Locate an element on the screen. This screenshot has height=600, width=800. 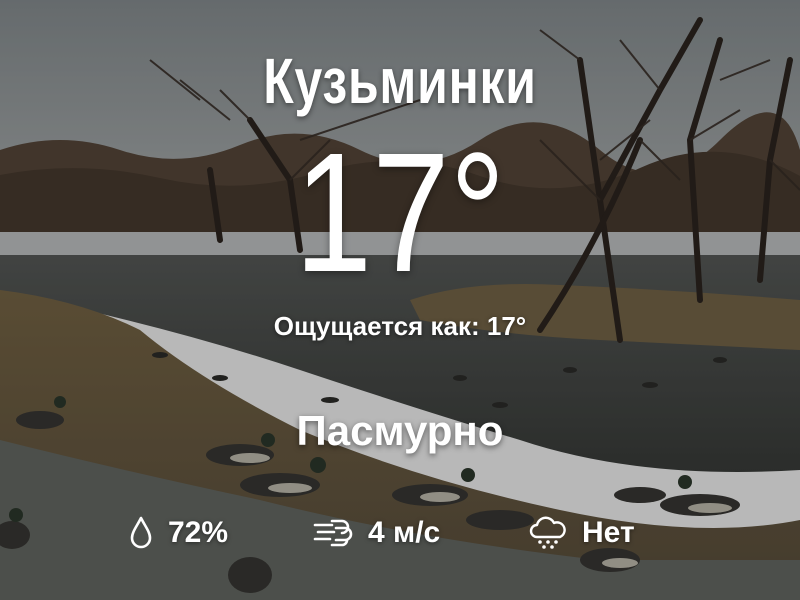
precipitation-stat: Нет is located at coordinates (581, 533).